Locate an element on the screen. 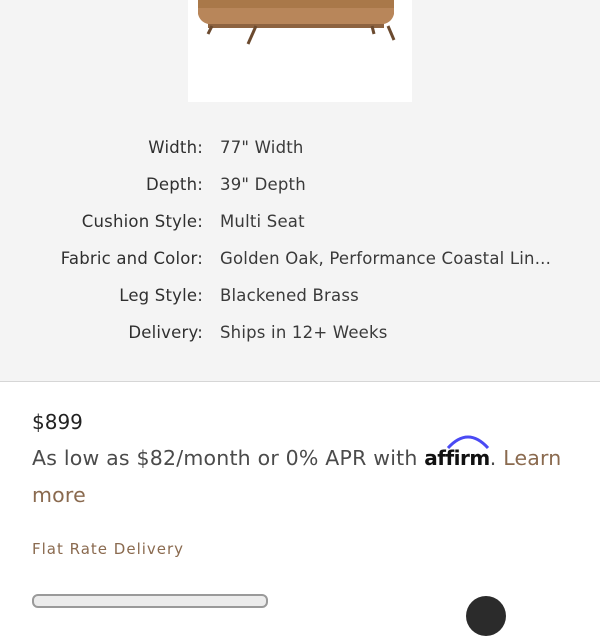 The height and width of the screenshot is (636, 600). affirm-arc-icon is located at coordinates (468, 442).